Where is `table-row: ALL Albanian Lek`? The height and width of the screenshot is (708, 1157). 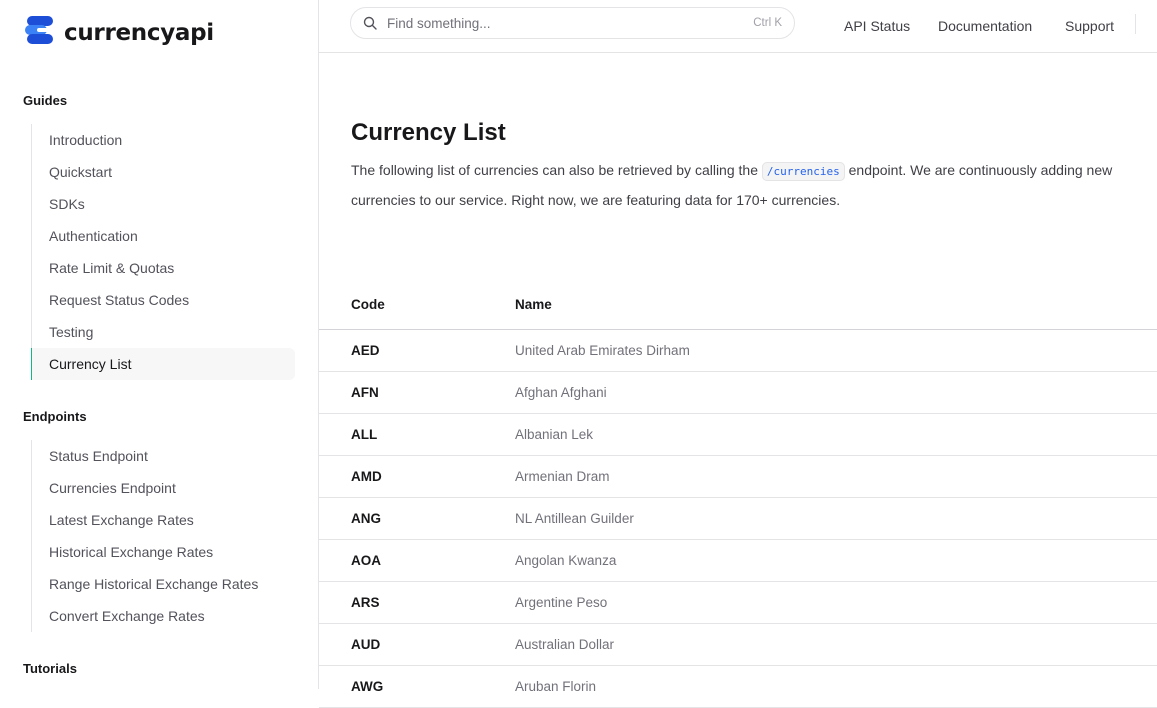
table-row: ALL Albanian Lek is located at coordinates (738, 435).